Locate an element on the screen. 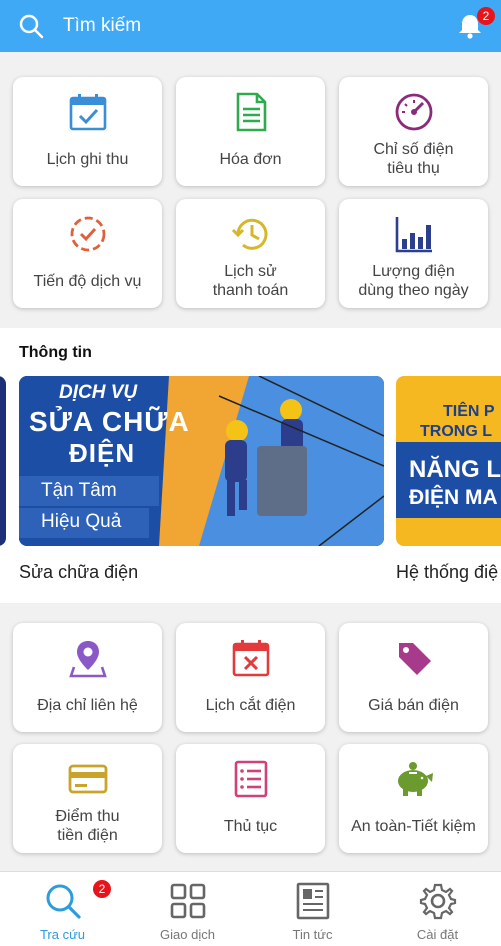  section-title: Thông tin is located at coordinates (55, 352).